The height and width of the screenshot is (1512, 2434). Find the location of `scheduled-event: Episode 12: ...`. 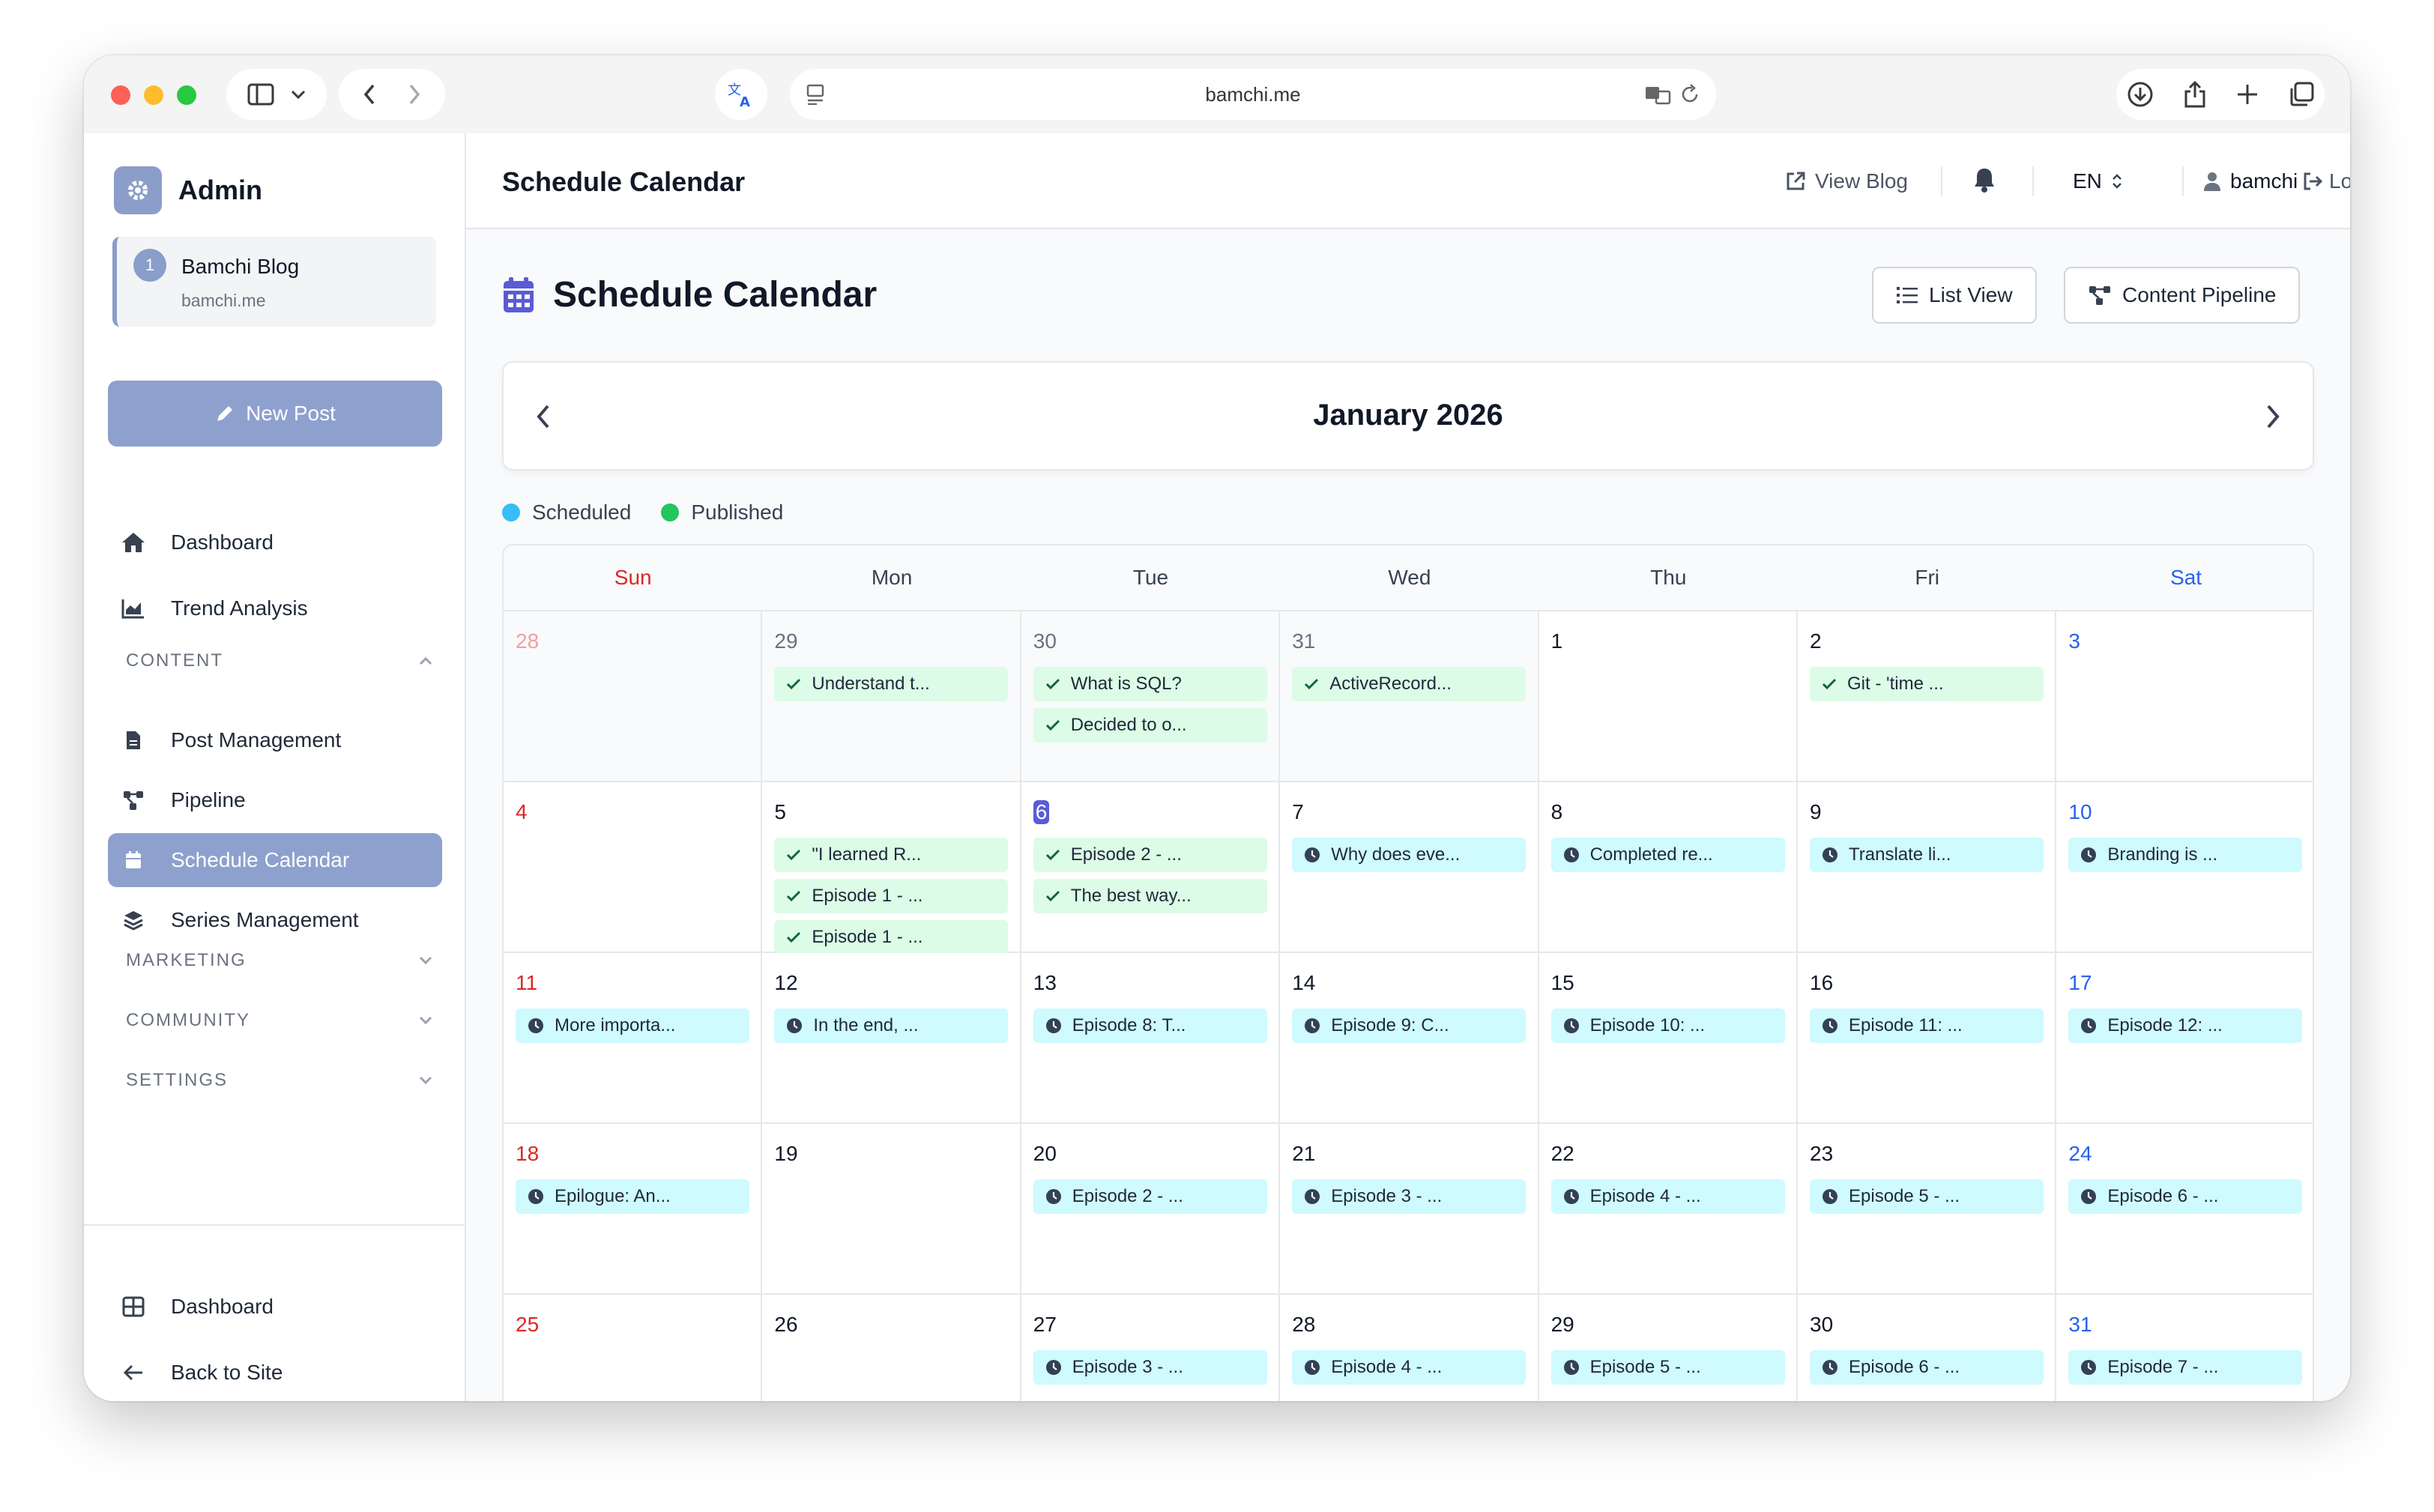

scheduled-event: Episode 12: ... is located at coordinates (2185, 1025).